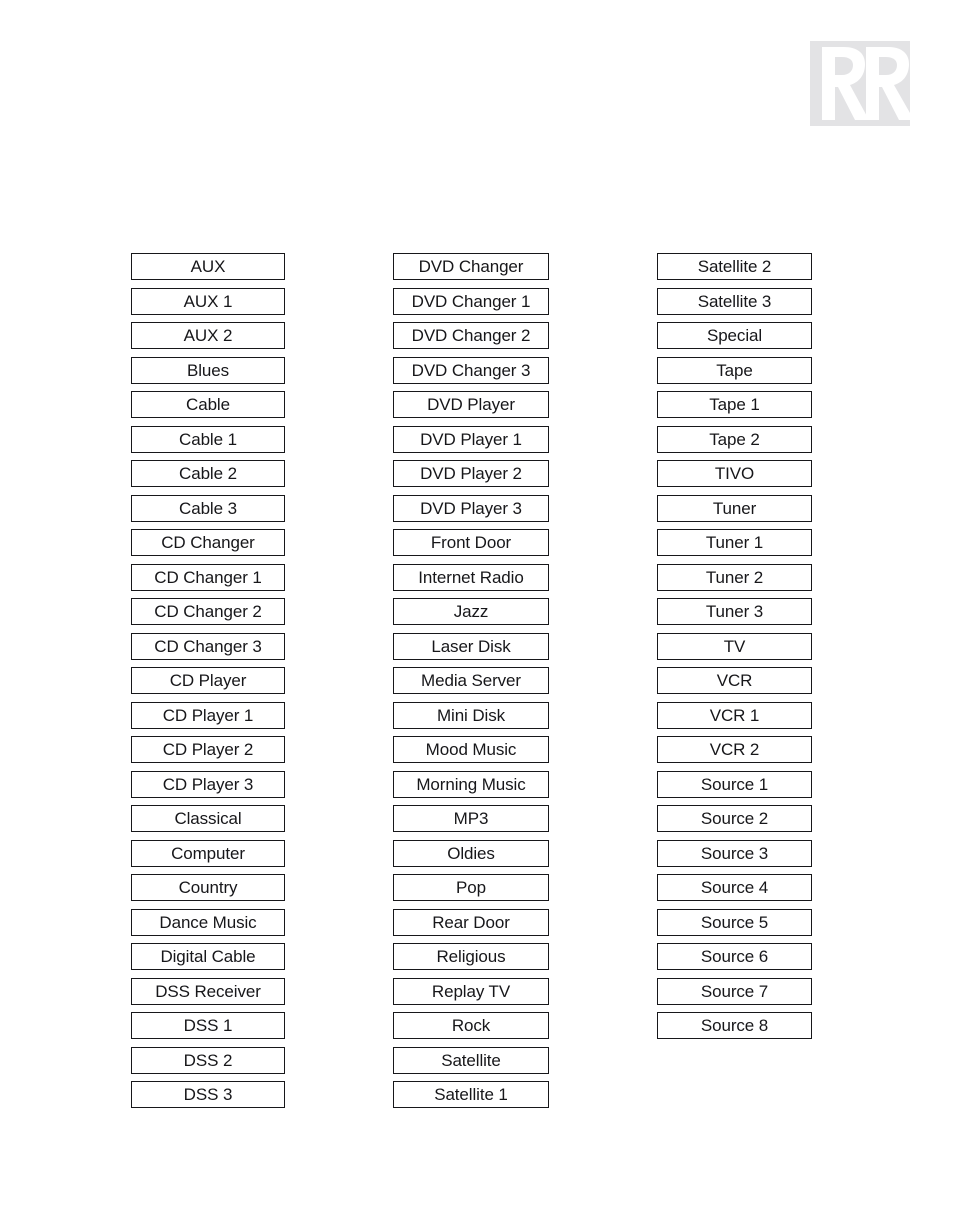 This screenshot has height=1227, width=954. What do you see at coordinates (734, 818) in the screenshot?
I see `source-name-box: Source 2` at bounding box center [734, 818].